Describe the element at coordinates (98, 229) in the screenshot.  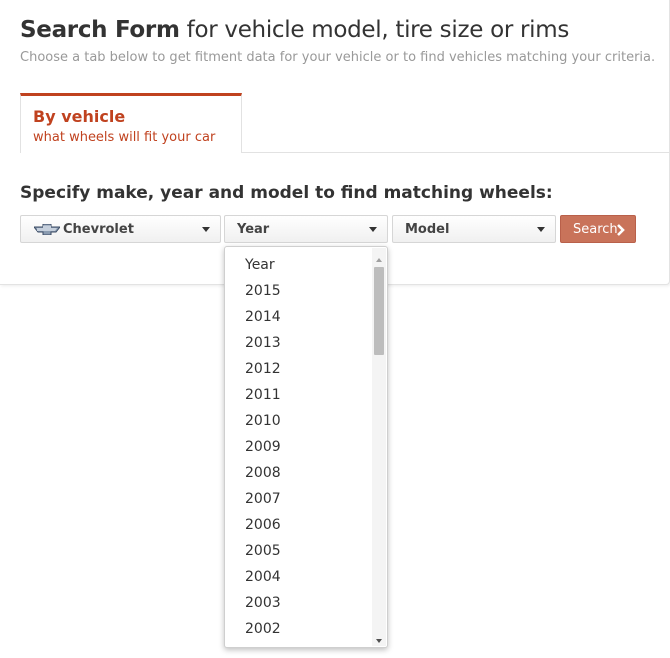
I see `make-select-value: Chevrolet` at that location.